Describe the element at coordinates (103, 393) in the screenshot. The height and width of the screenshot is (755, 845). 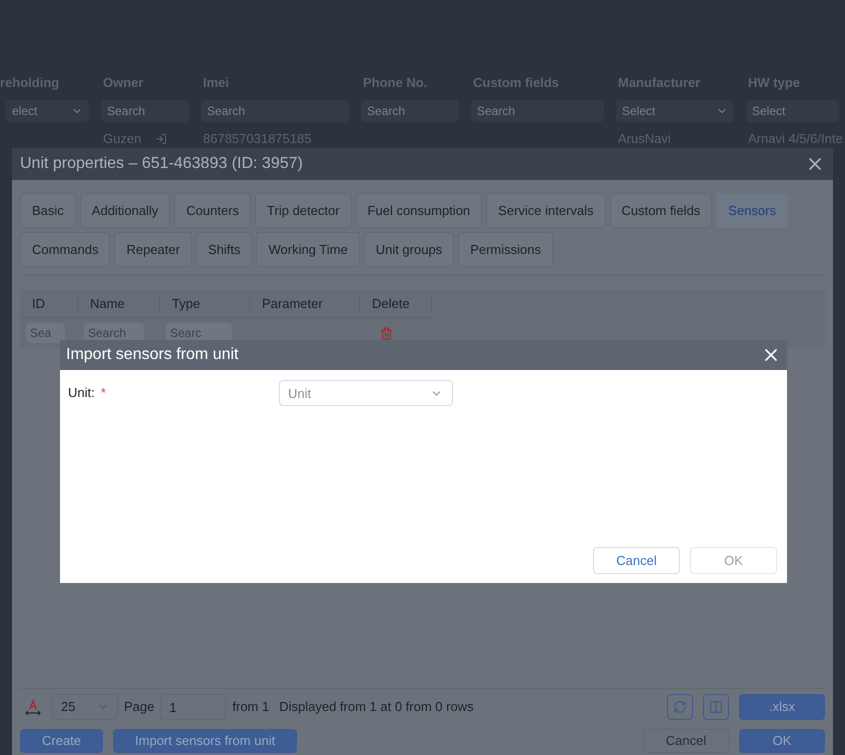
I see `required-mark: *` at that location.